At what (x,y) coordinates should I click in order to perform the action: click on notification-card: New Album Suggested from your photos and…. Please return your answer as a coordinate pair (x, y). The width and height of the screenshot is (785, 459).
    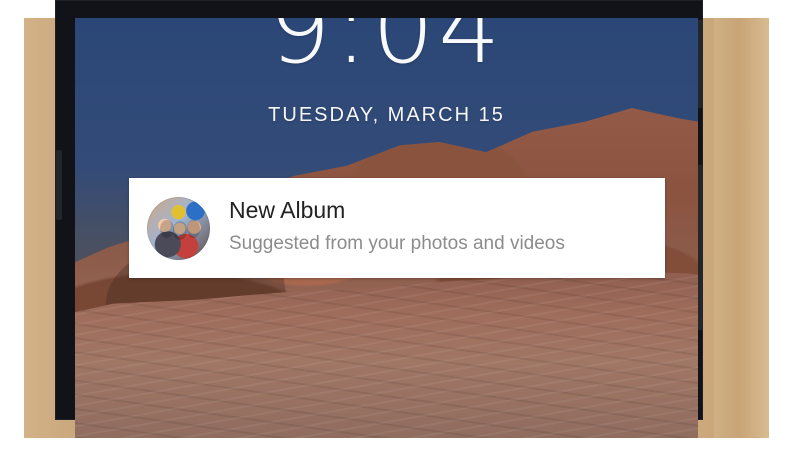
    Looking at the image, I should click on (397, 228).